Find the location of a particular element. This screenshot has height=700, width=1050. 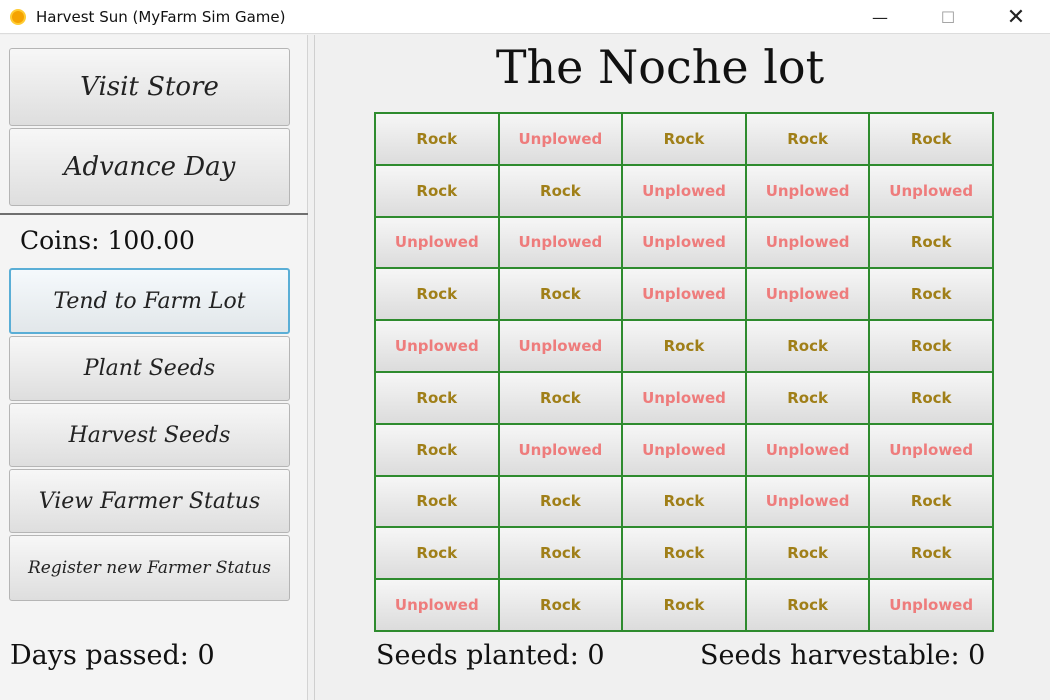

window-title: Harvest Sun (MyFarm Sim Game) is located at coordinates (161, 16).